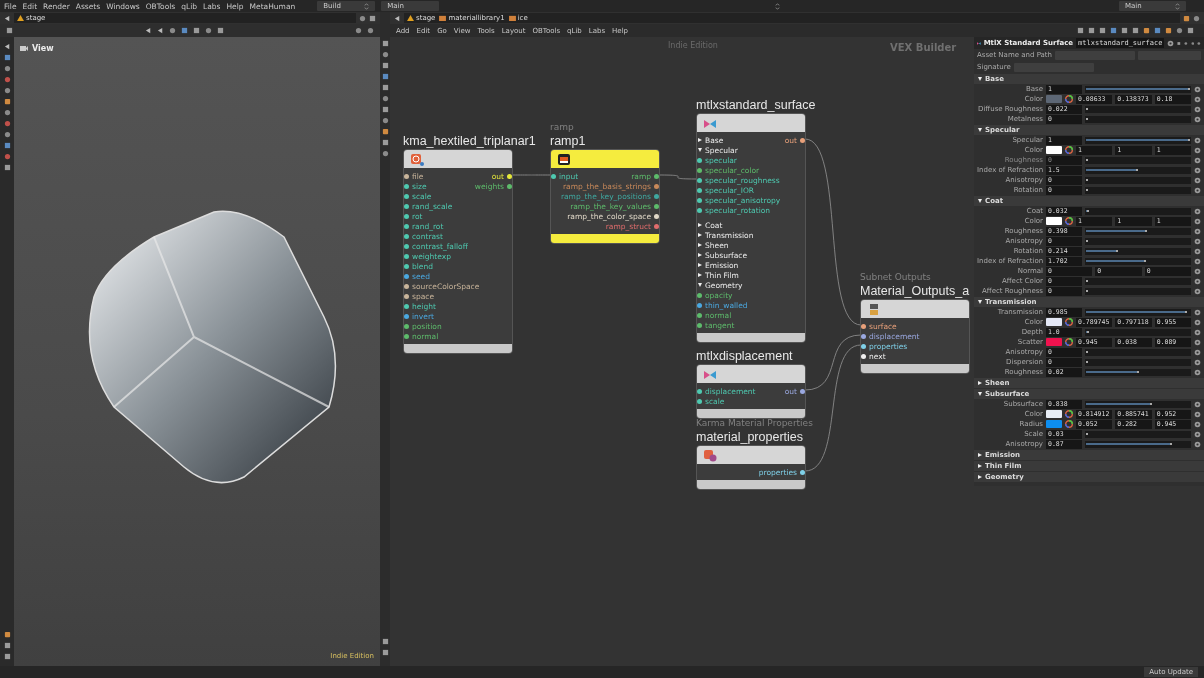 The width and height of the screenshot is (1204, 678). I want to click on grid-icon, so click(9, 30).